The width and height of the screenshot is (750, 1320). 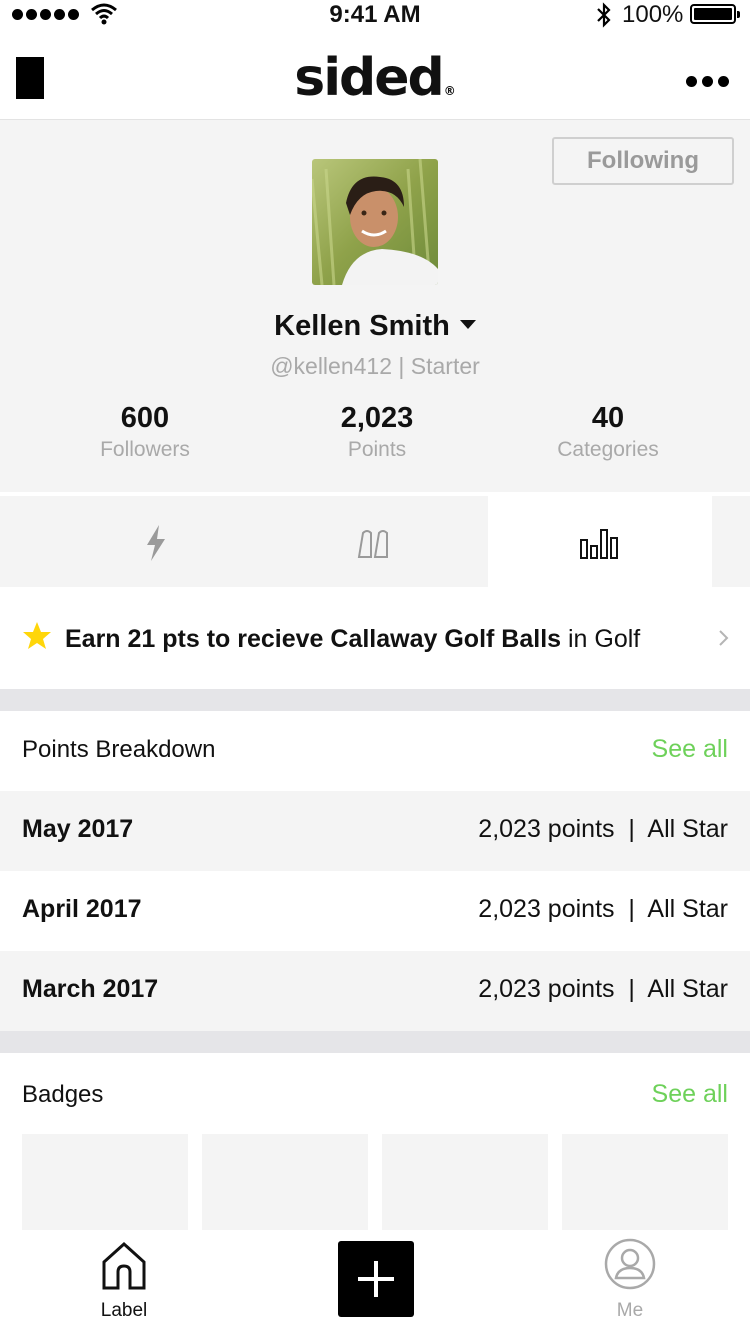 What do you see at coordinates (124, 1265) in the screenshot?
I see `home-icon` at bounding box center [124, 1265].